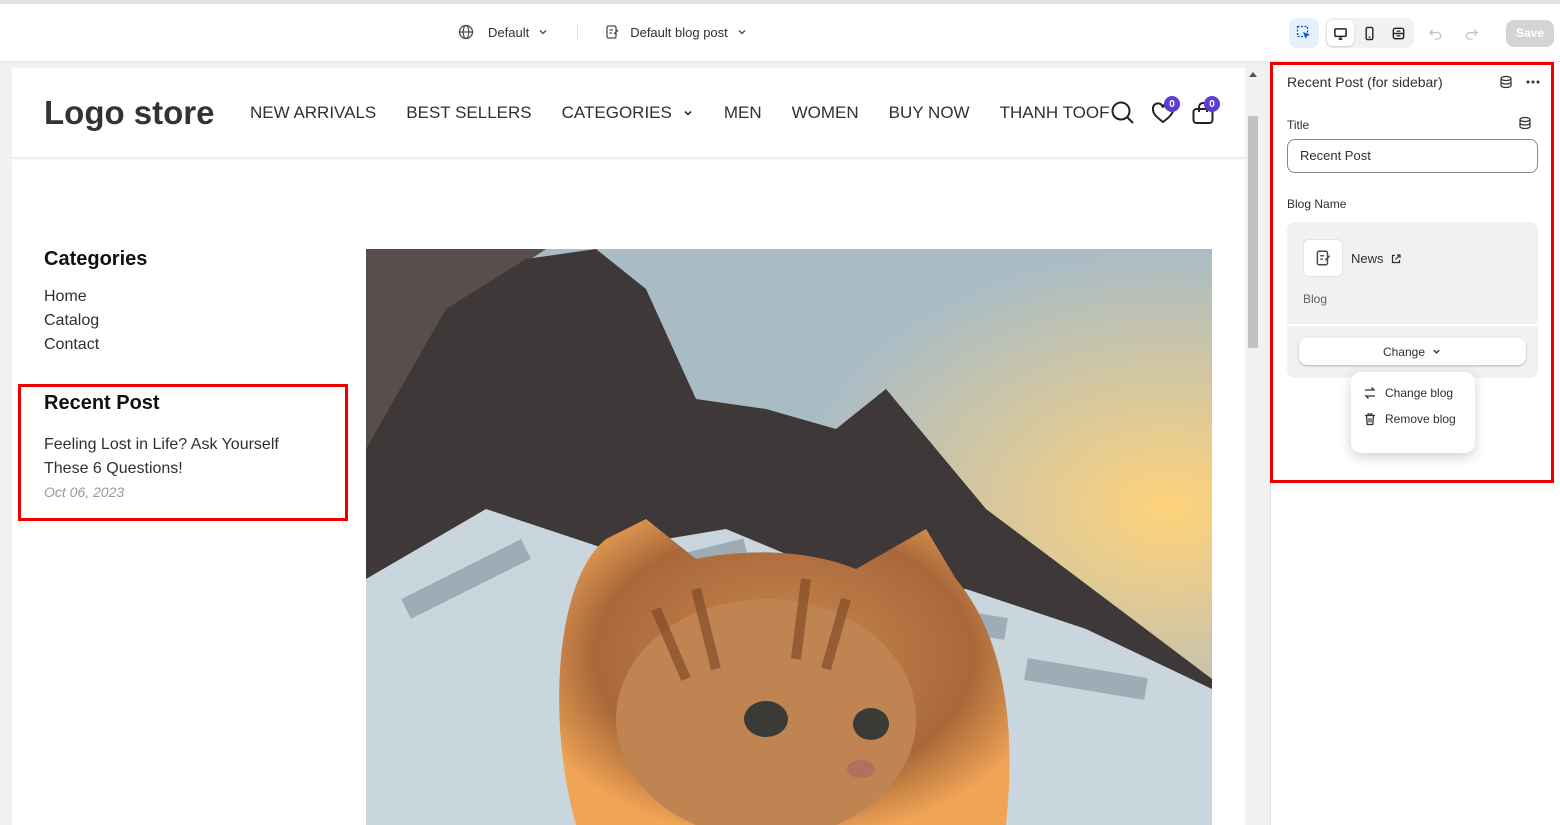  I want to click on search-button, so click(1123, 113).